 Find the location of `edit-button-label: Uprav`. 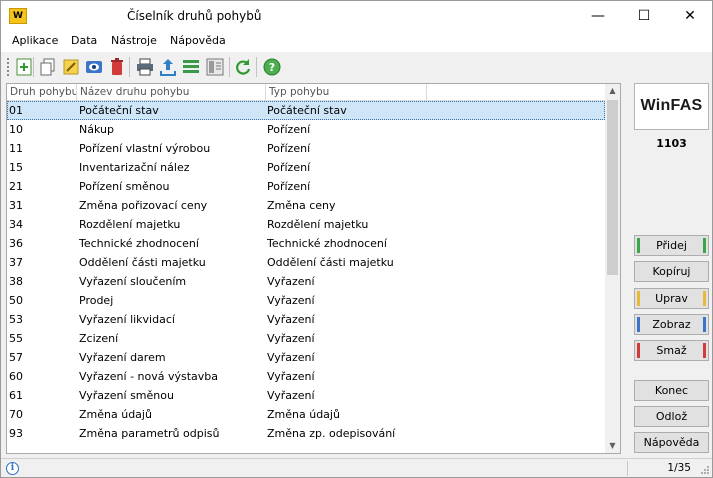

edit-button-label: Uprav is located at coordinates (671, 298).